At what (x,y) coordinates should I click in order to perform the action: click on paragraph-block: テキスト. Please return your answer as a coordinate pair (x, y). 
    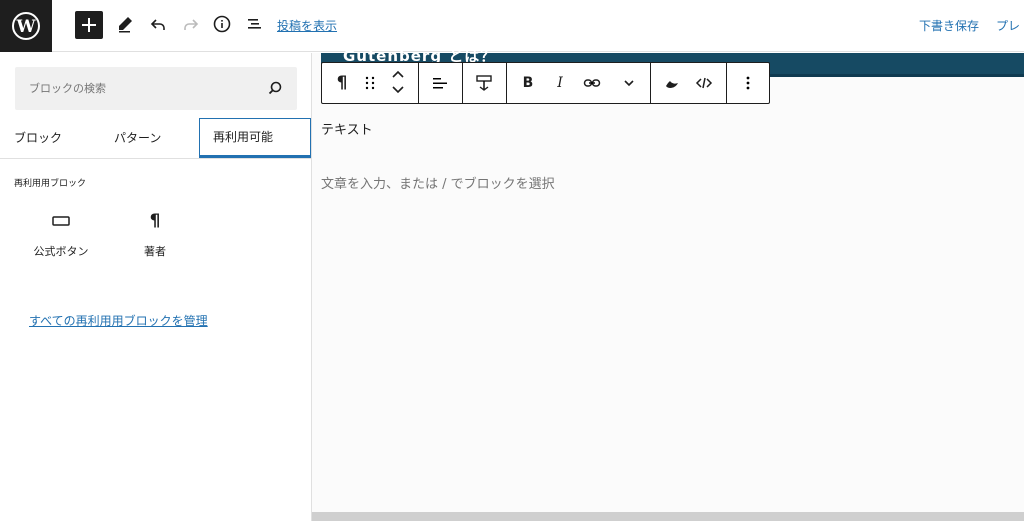
    Looking at the image, I should click on (347, 128).